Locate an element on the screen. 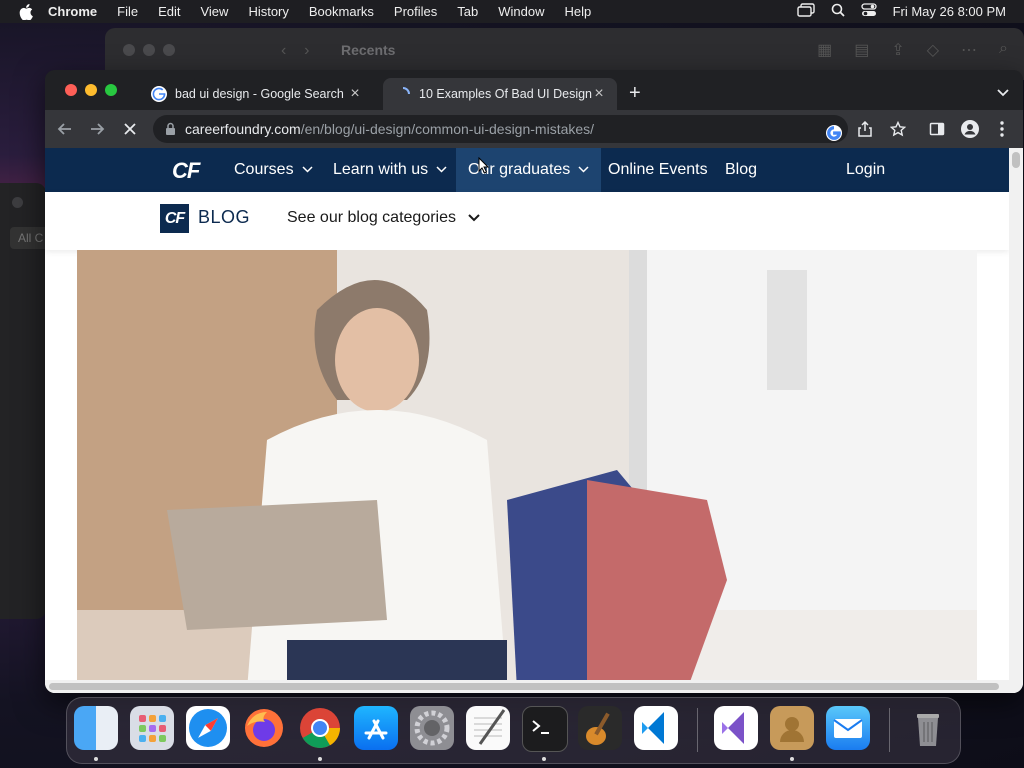 The image size is (1024, 768). finder-window-controls is located at coordinates (149, 50).